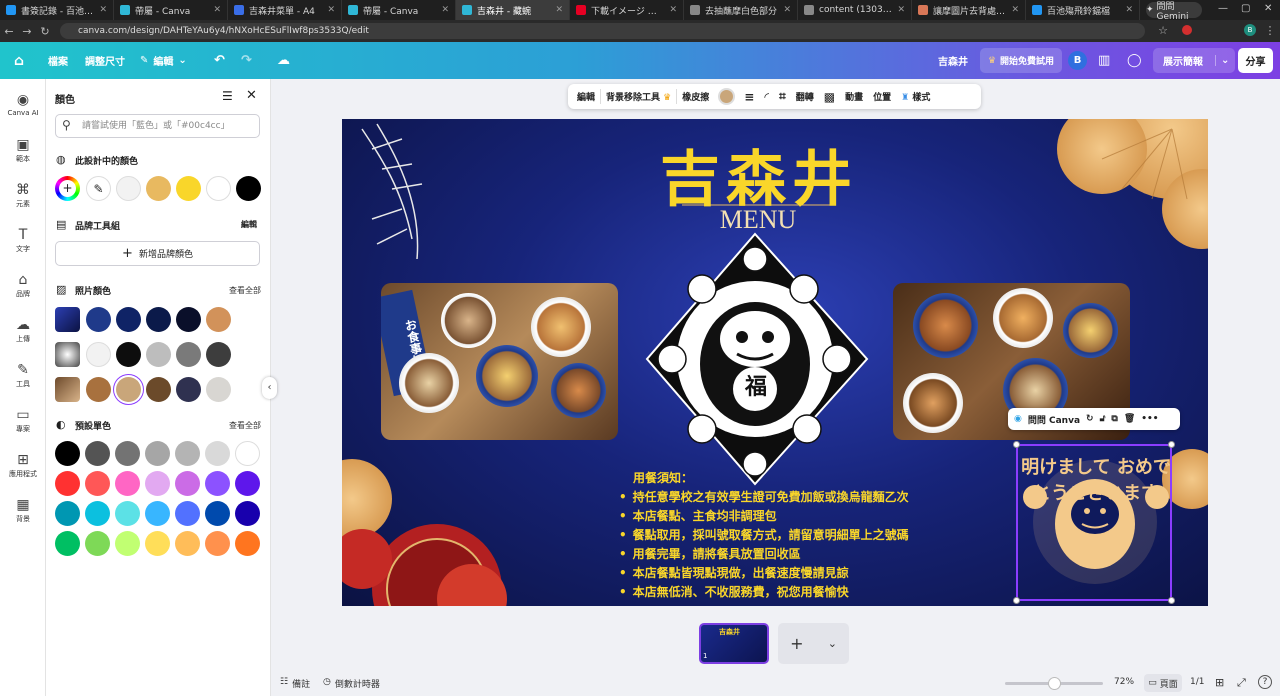 The height and width of the screenshot is (696, 1280). Describe the element at coordinates (251, 95) in the screenshot. I see `close-icon: ✕` at that location.